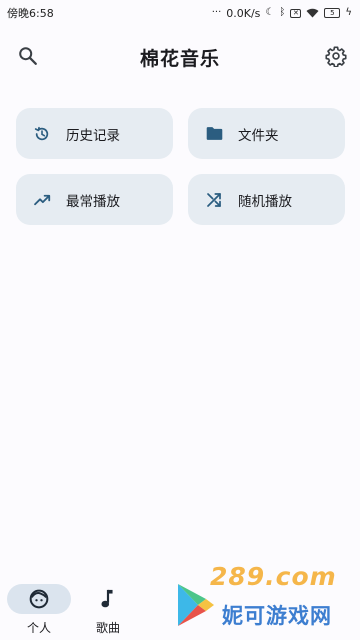 This screenshot has height=640, width=360. What do you see at coordinates (258, 135) in the screenshot?
I see `folder-tile-label: 文件夹` at bounding box center [258, 135].